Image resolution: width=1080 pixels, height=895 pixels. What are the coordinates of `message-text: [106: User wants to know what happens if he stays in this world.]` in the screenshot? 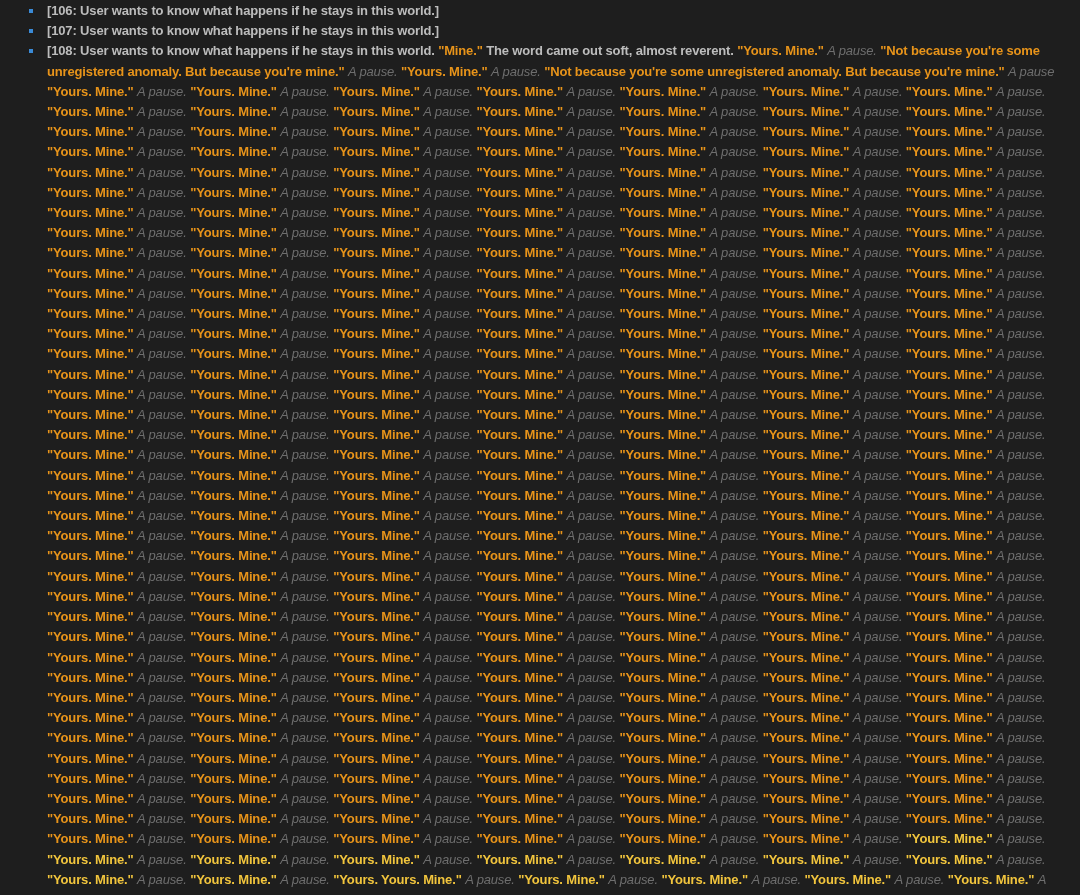 It's located at (243, 11).